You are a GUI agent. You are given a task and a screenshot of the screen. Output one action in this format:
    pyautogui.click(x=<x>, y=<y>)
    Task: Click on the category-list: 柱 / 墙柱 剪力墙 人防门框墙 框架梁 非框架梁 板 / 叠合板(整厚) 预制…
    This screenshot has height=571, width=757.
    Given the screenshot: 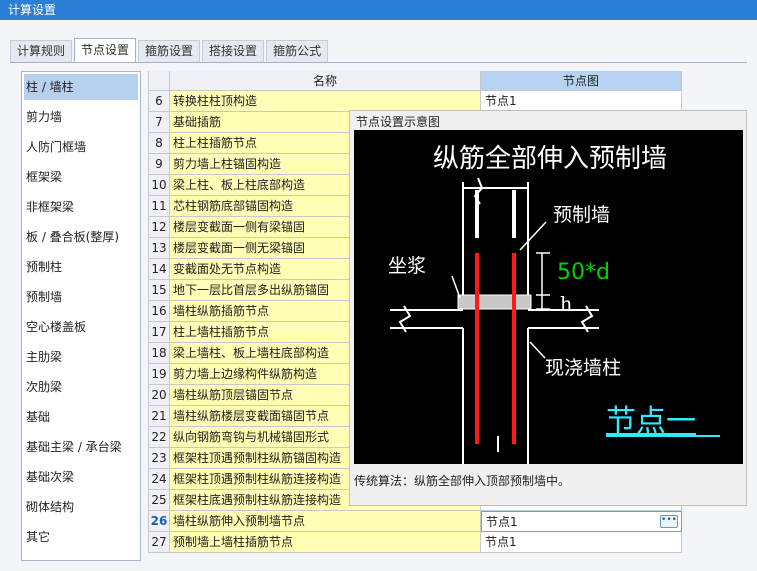 What is the action you would take?
    pyautogui.click(x=81, y=316)
    